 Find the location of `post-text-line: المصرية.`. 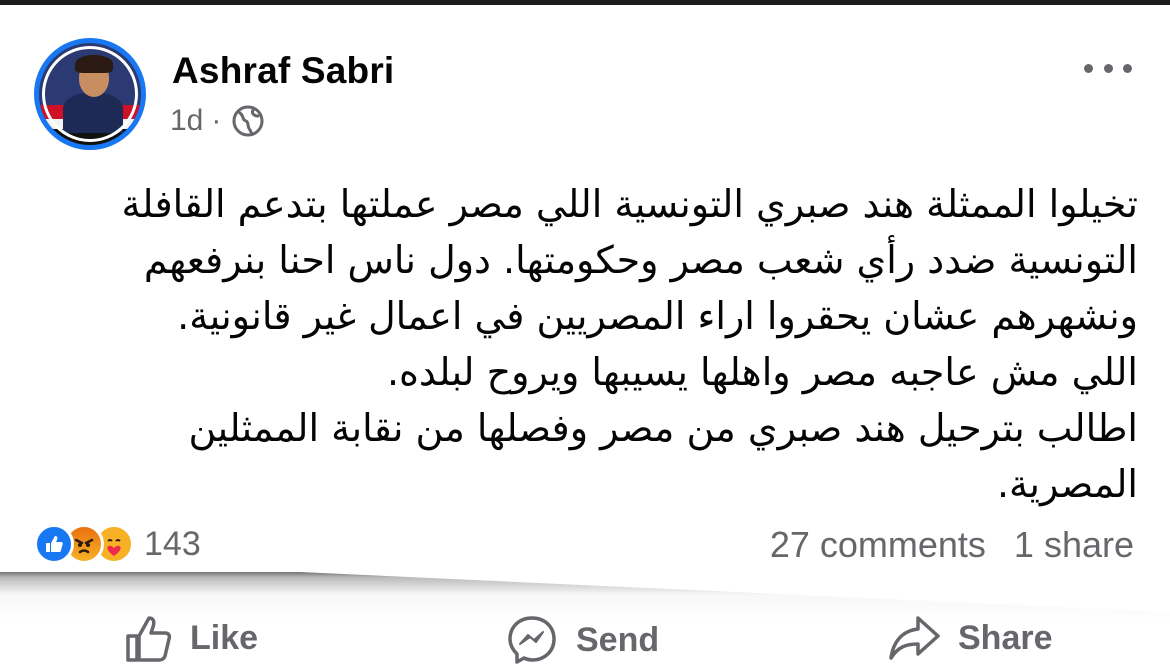

post-text-line: المصرية. is located at coordinates (1067, 484).